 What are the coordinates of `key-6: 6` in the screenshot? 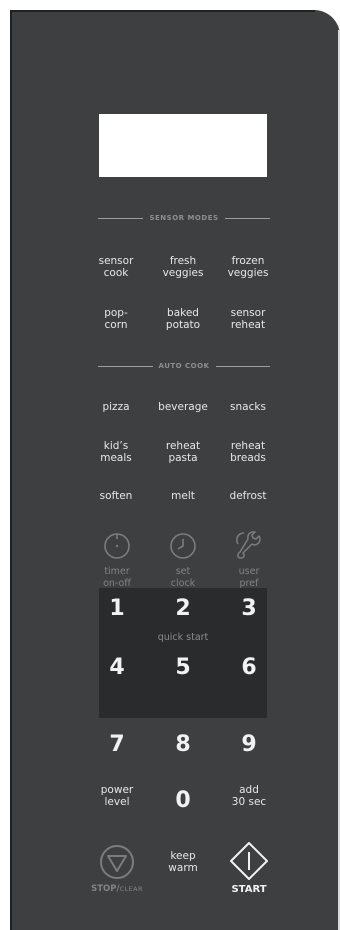 It's located at (249, 667).